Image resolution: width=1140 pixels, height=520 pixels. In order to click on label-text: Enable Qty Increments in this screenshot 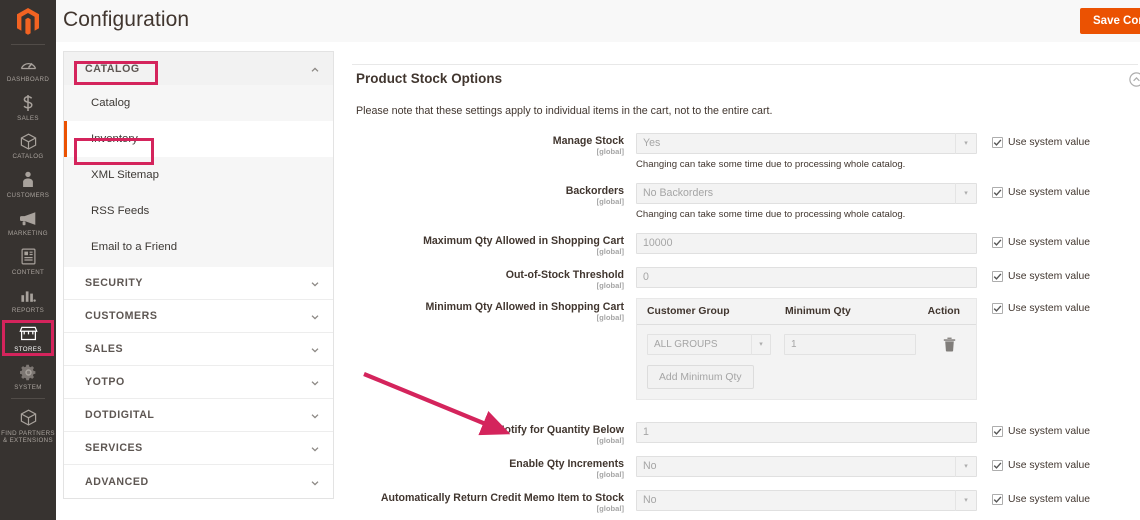, I will do `click(566, 464)`.